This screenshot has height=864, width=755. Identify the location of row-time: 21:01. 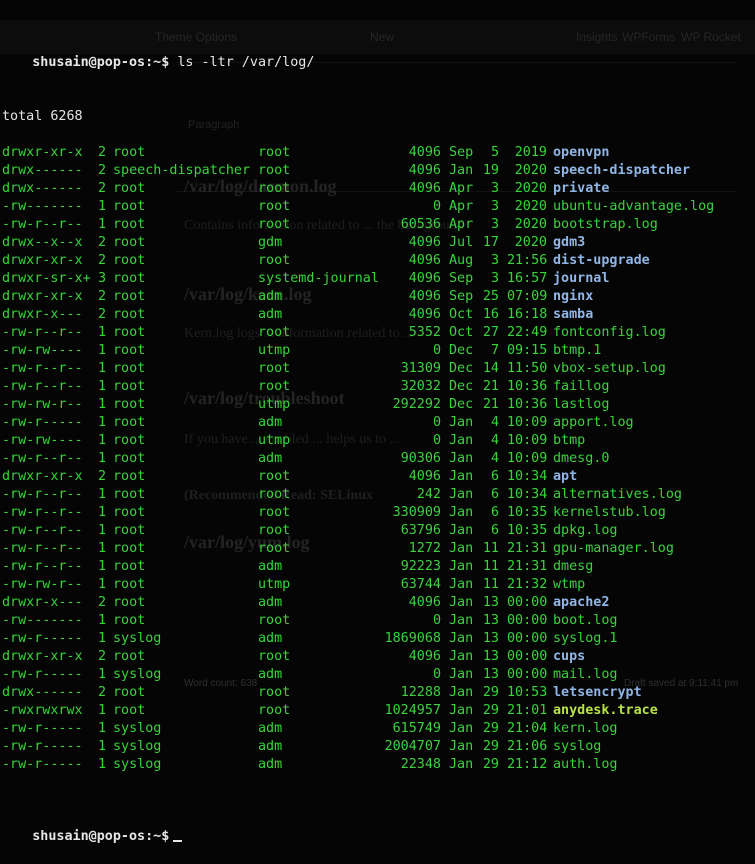
(527, 710).